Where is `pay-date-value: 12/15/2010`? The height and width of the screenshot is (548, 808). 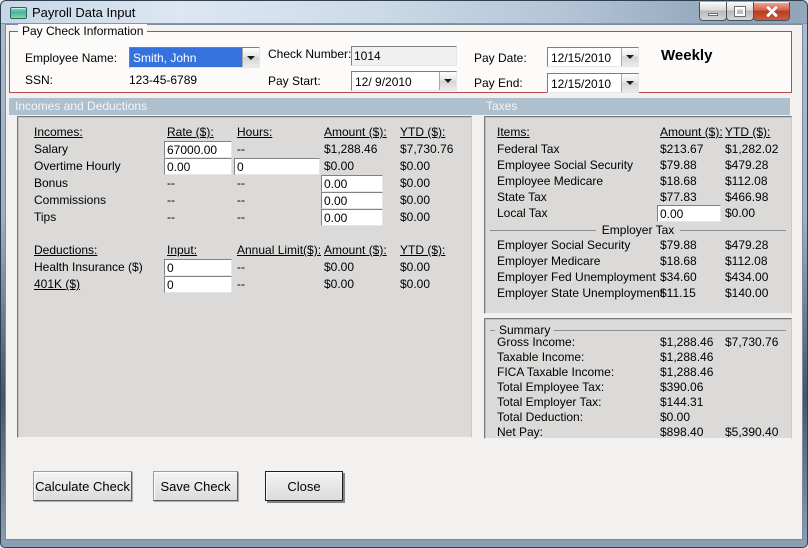
pay-date-value: 12/15/2010 is located at coordinates (581, 58).